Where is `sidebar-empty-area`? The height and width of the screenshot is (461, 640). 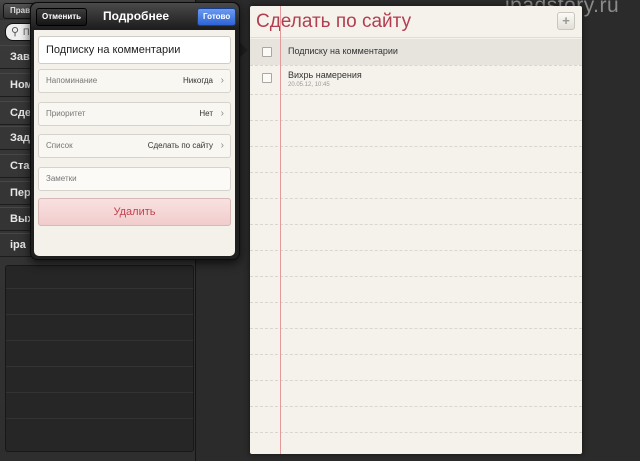
sidebar-empty-area is located at coordinates (99, 358).